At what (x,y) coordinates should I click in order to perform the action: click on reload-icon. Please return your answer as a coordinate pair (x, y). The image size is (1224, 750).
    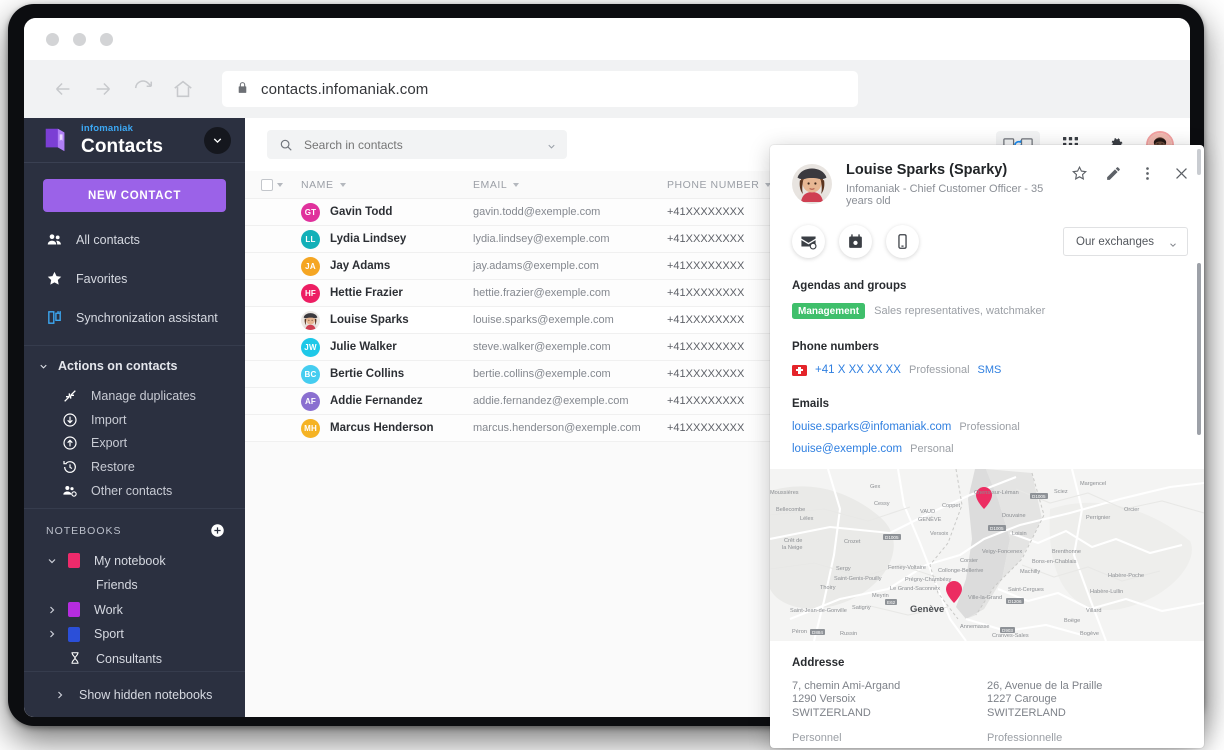
    Looking at the image, I should click on (143, 89).